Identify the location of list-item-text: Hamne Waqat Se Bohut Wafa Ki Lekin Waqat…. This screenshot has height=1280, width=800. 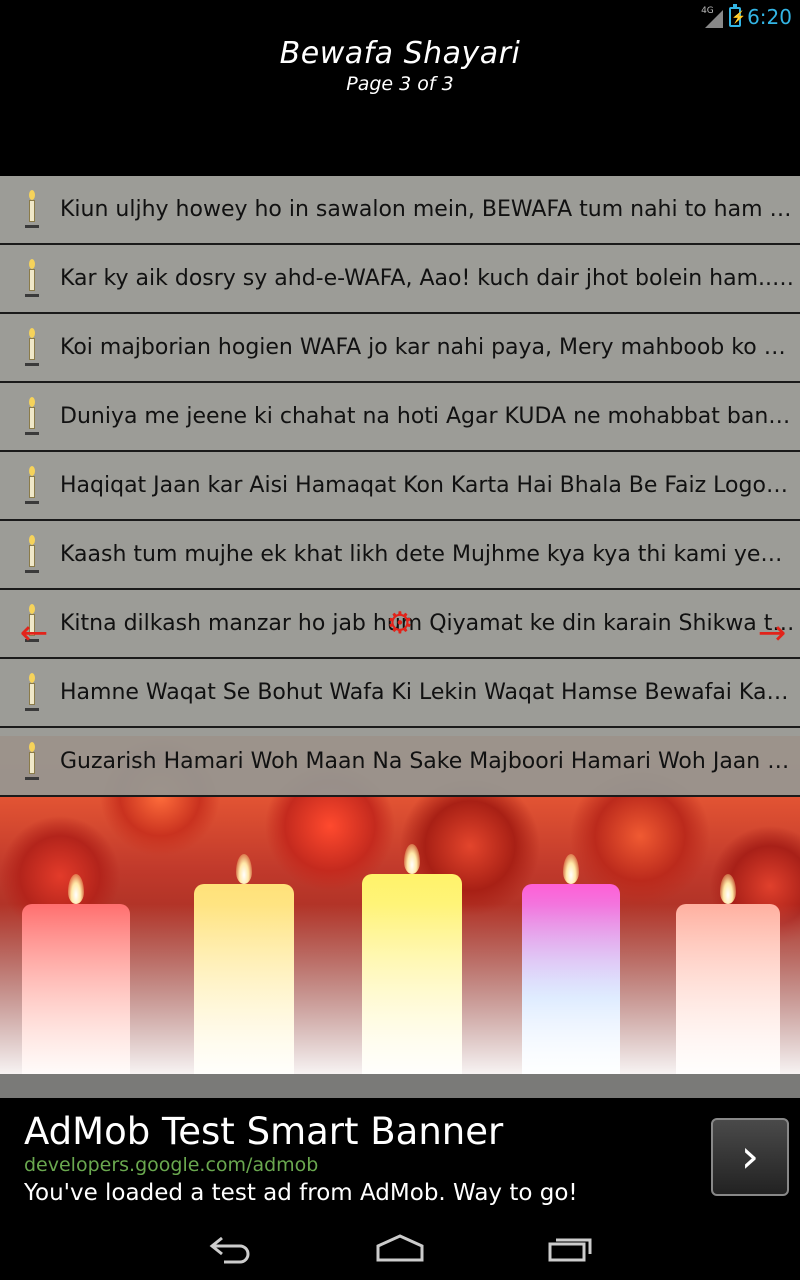
(428, 692).